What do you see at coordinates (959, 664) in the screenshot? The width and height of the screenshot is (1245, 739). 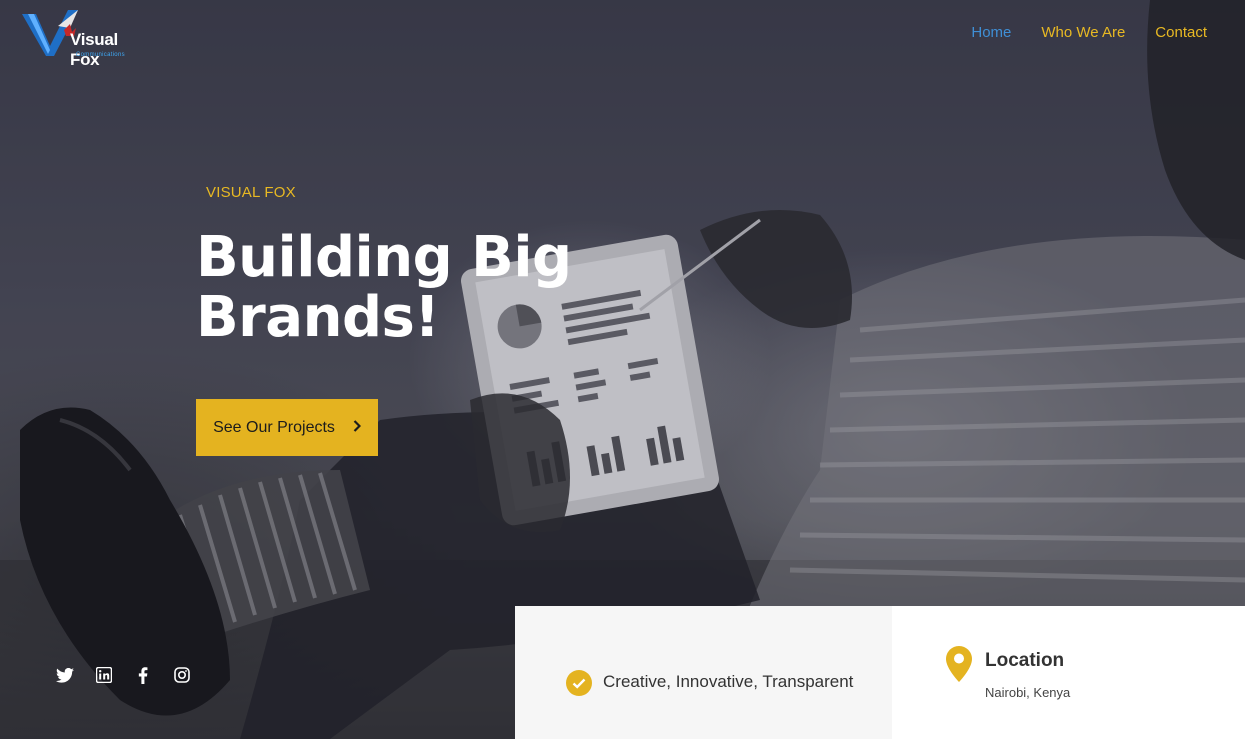 I see `location-pin-icon` at bounding box center [959, 664].